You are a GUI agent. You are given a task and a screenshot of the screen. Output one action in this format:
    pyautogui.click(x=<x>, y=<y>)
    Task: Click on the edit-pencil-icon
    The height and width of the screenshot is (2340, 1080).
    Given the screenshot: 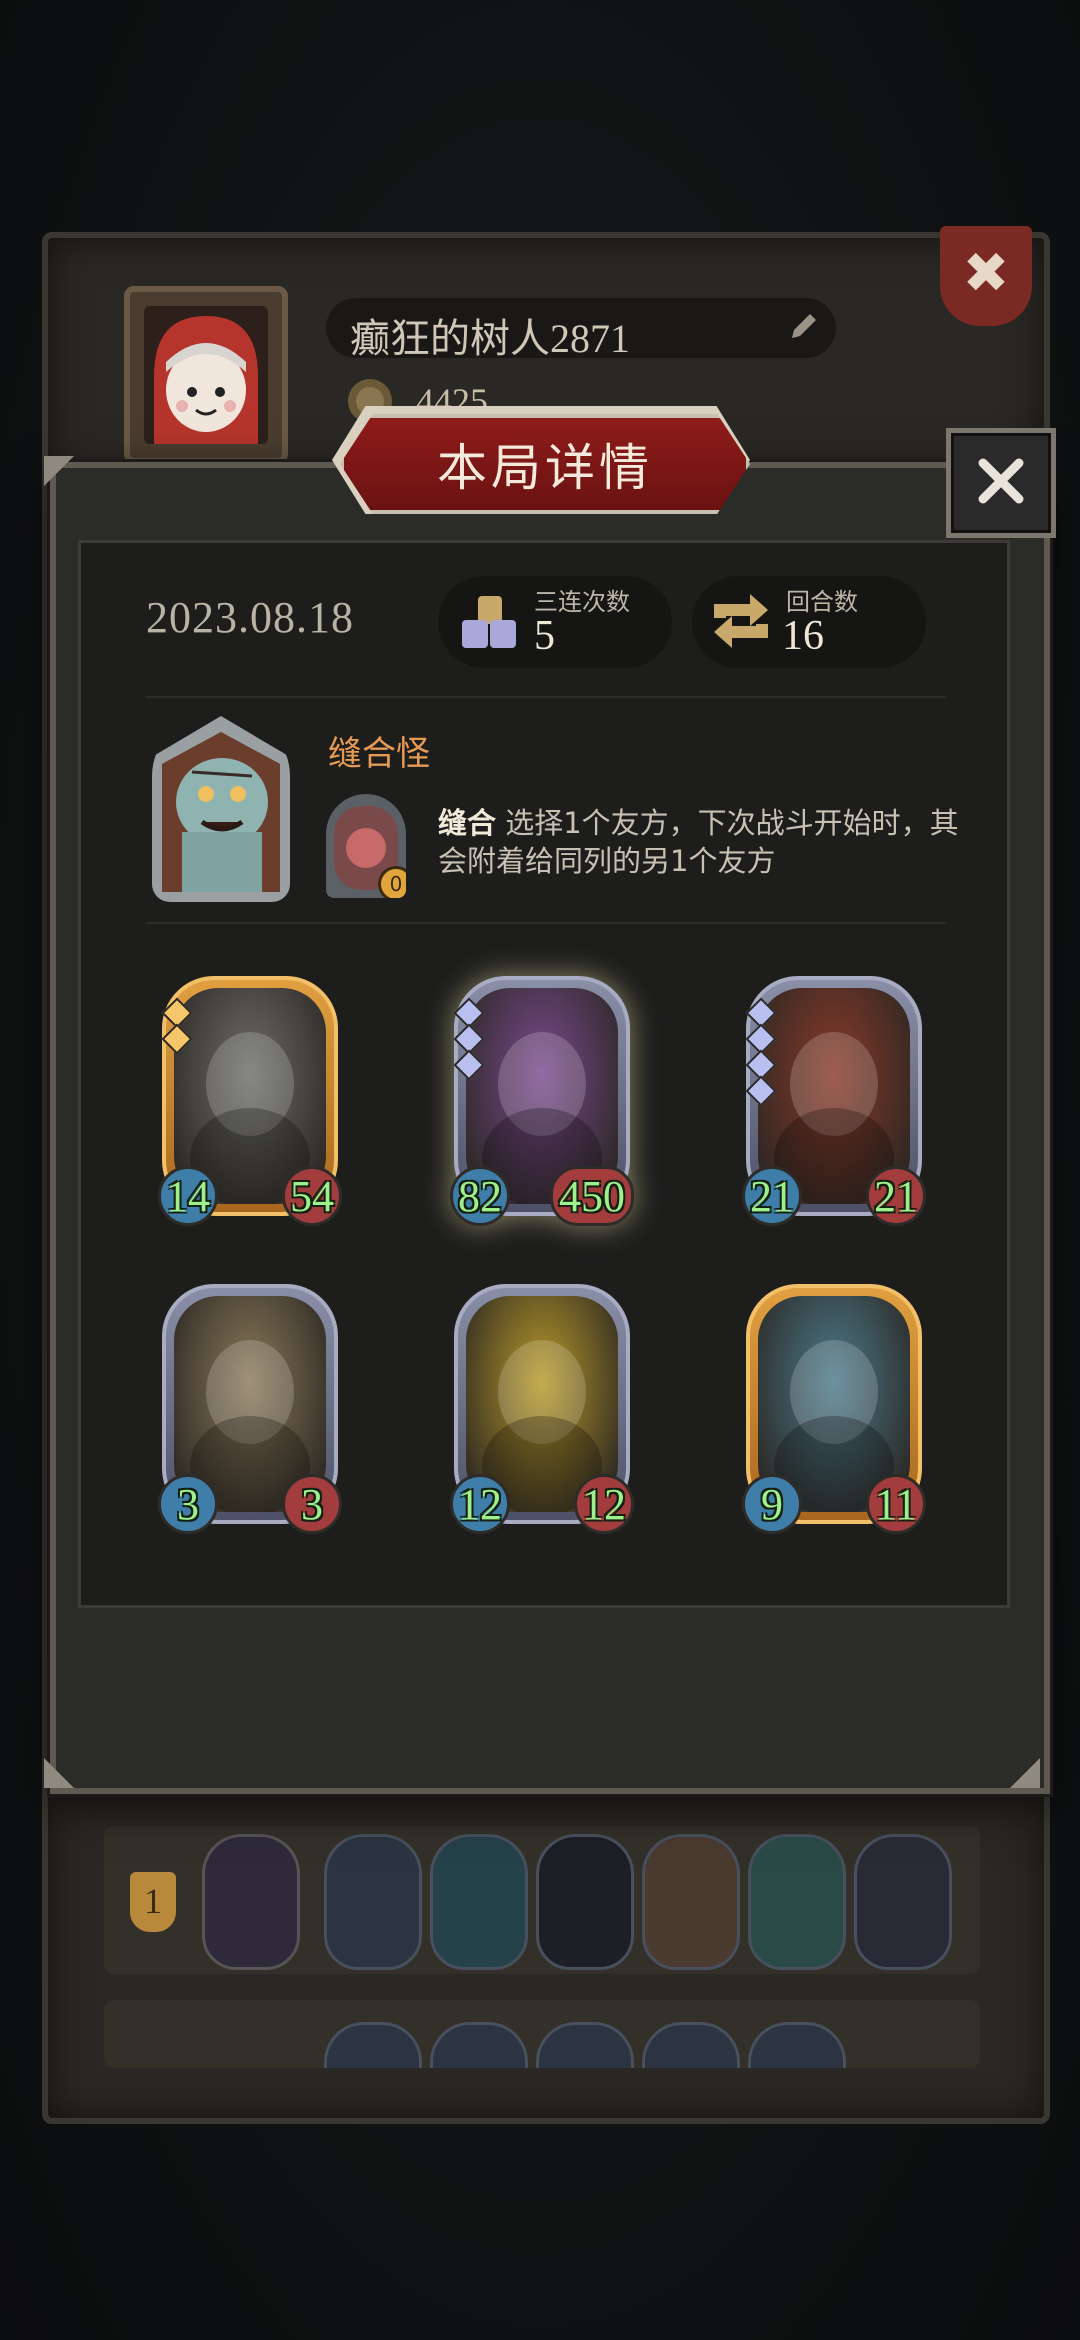 What is the action you would take?
    pyautogui.click(x=803, y=329)
    